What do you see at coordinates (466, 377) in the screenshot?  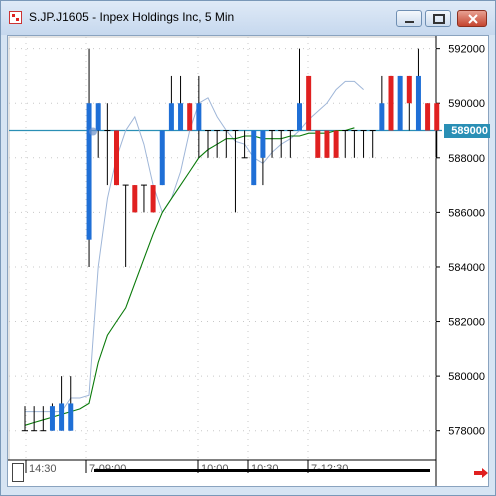 I see `y-tick-label: 580000` at bounding box center [466, 377].